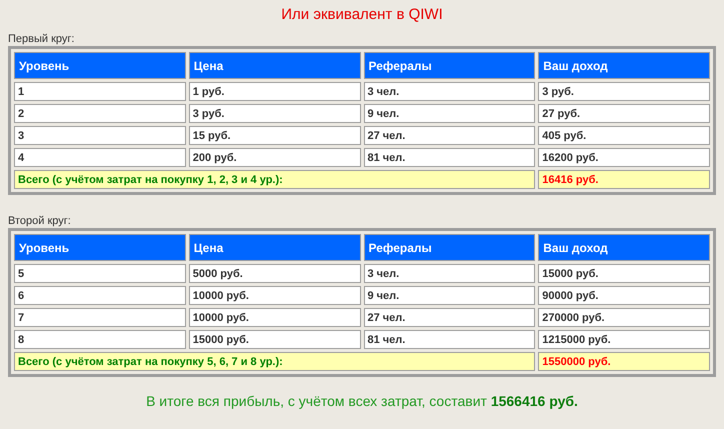  What do you see at coordinates (624, 158) in the screenshot?
I see `table-cell: 16200 руб.` at bounding box center [624, 158].